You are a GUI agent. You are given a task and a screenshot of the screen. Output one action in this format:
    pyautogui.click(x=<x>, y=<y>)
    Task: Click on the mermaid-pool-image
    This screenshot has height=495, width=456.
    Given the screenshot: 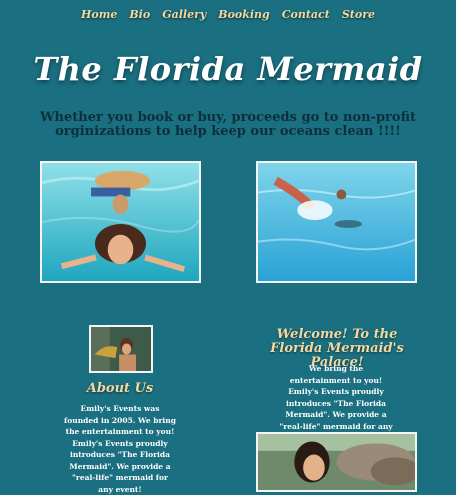 What is the action you would take?
    pyautogui.click(x=336, y=222)
    